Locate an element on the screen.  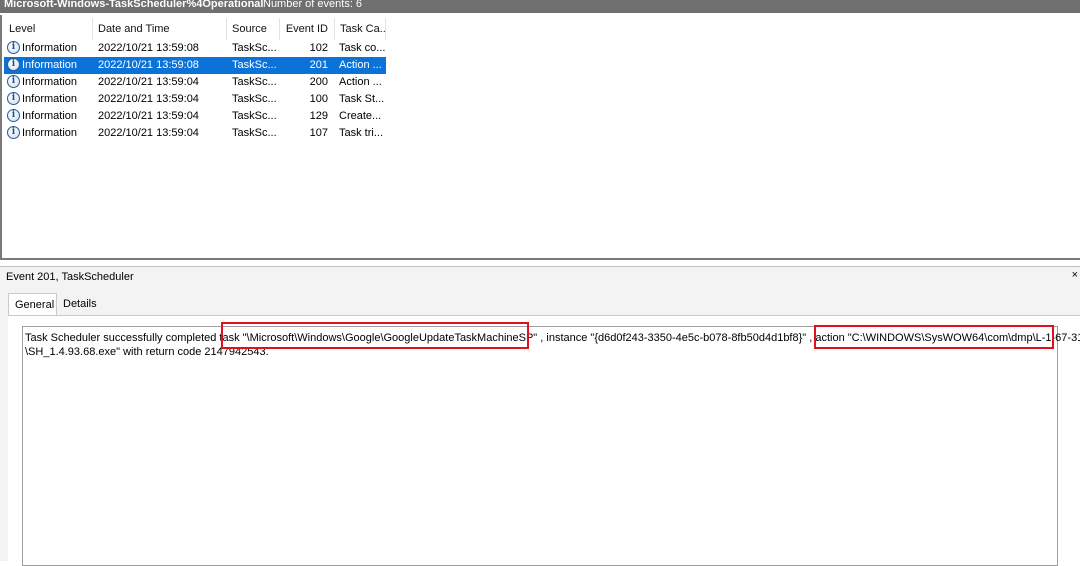
event-detail-title: Event 201, TaskScheduler is located at coordinates (70, 277).